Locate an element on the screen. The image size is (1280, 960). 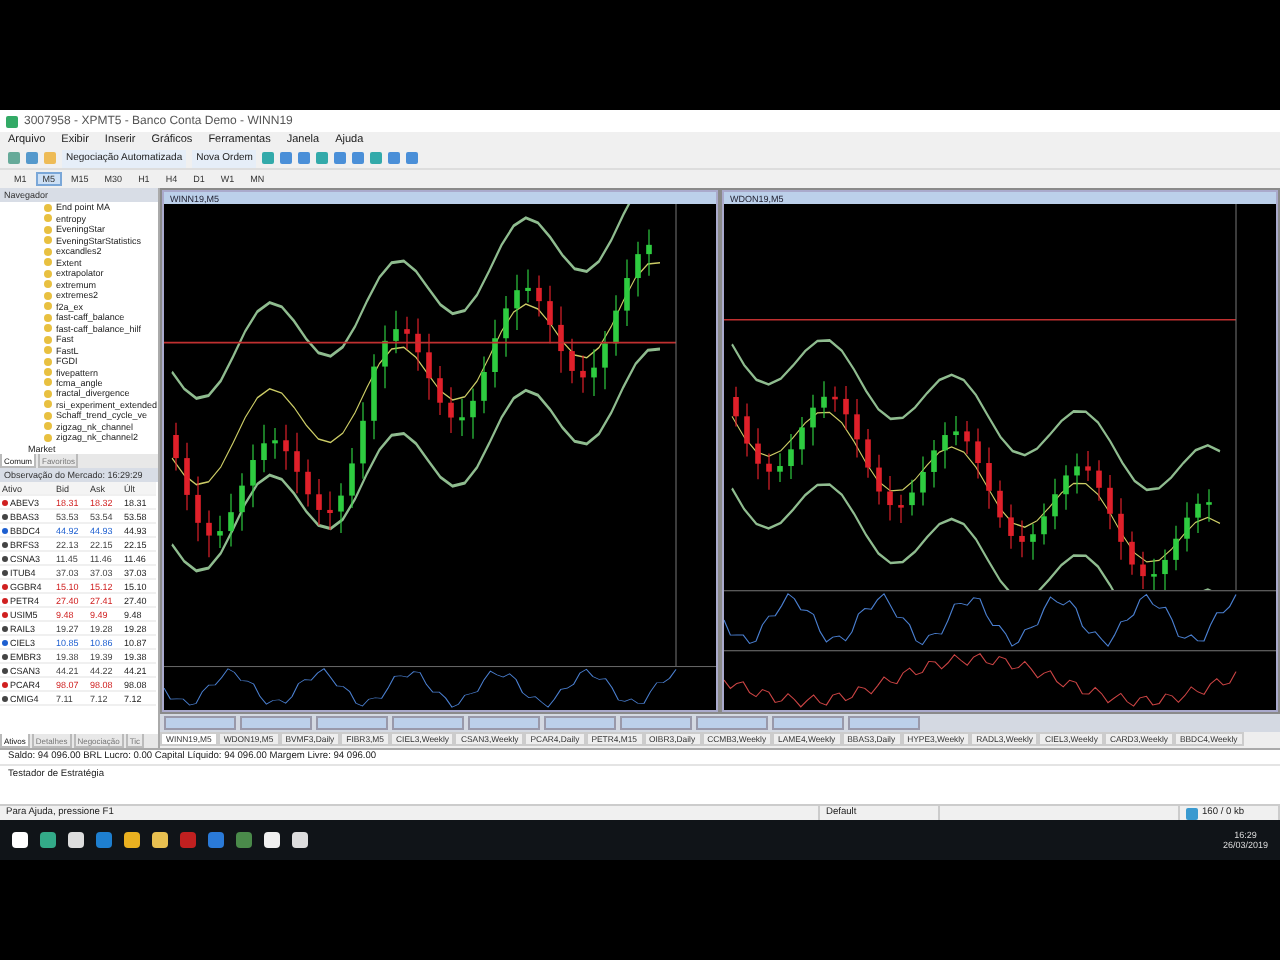
app-icon is located at coordinates (12, 121).